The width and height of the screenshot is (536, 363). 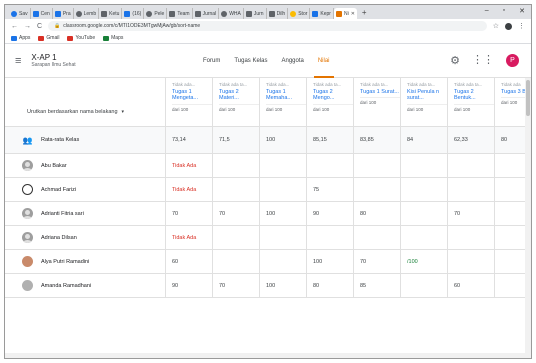 What do you see at coordinates (113, 38) in the screenshot?
I see `bookmark-item: Maps` at bounding box center [113, 38].